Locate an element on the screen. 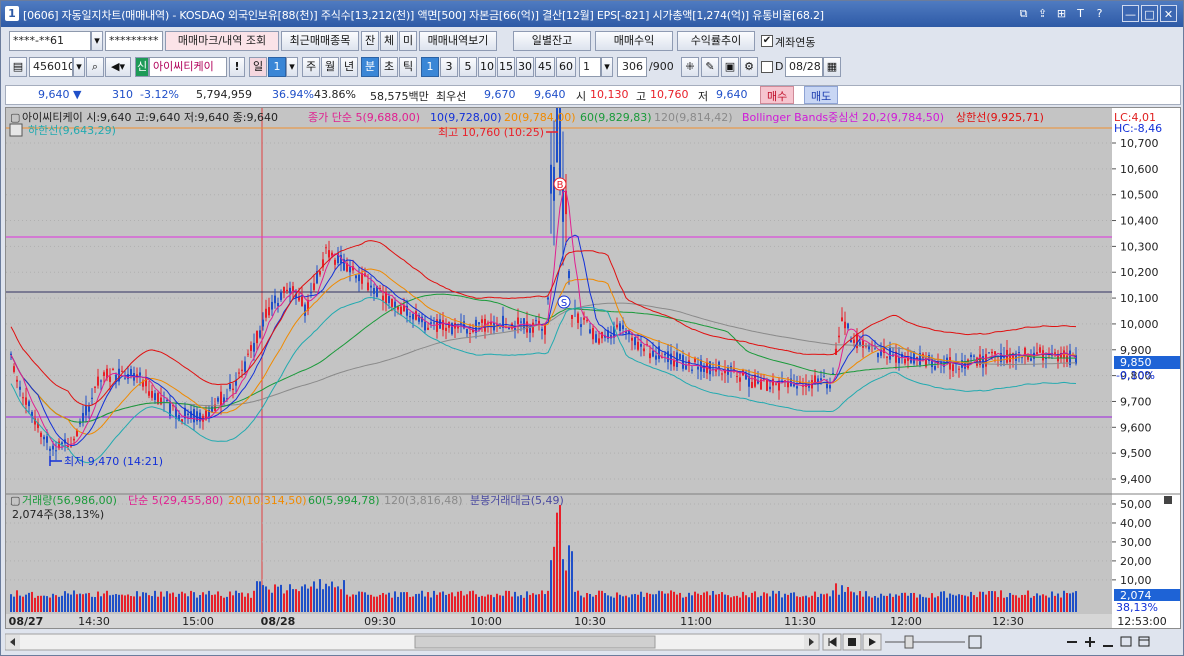  interval-1-button: 1 is located at coordinates (430, 67).